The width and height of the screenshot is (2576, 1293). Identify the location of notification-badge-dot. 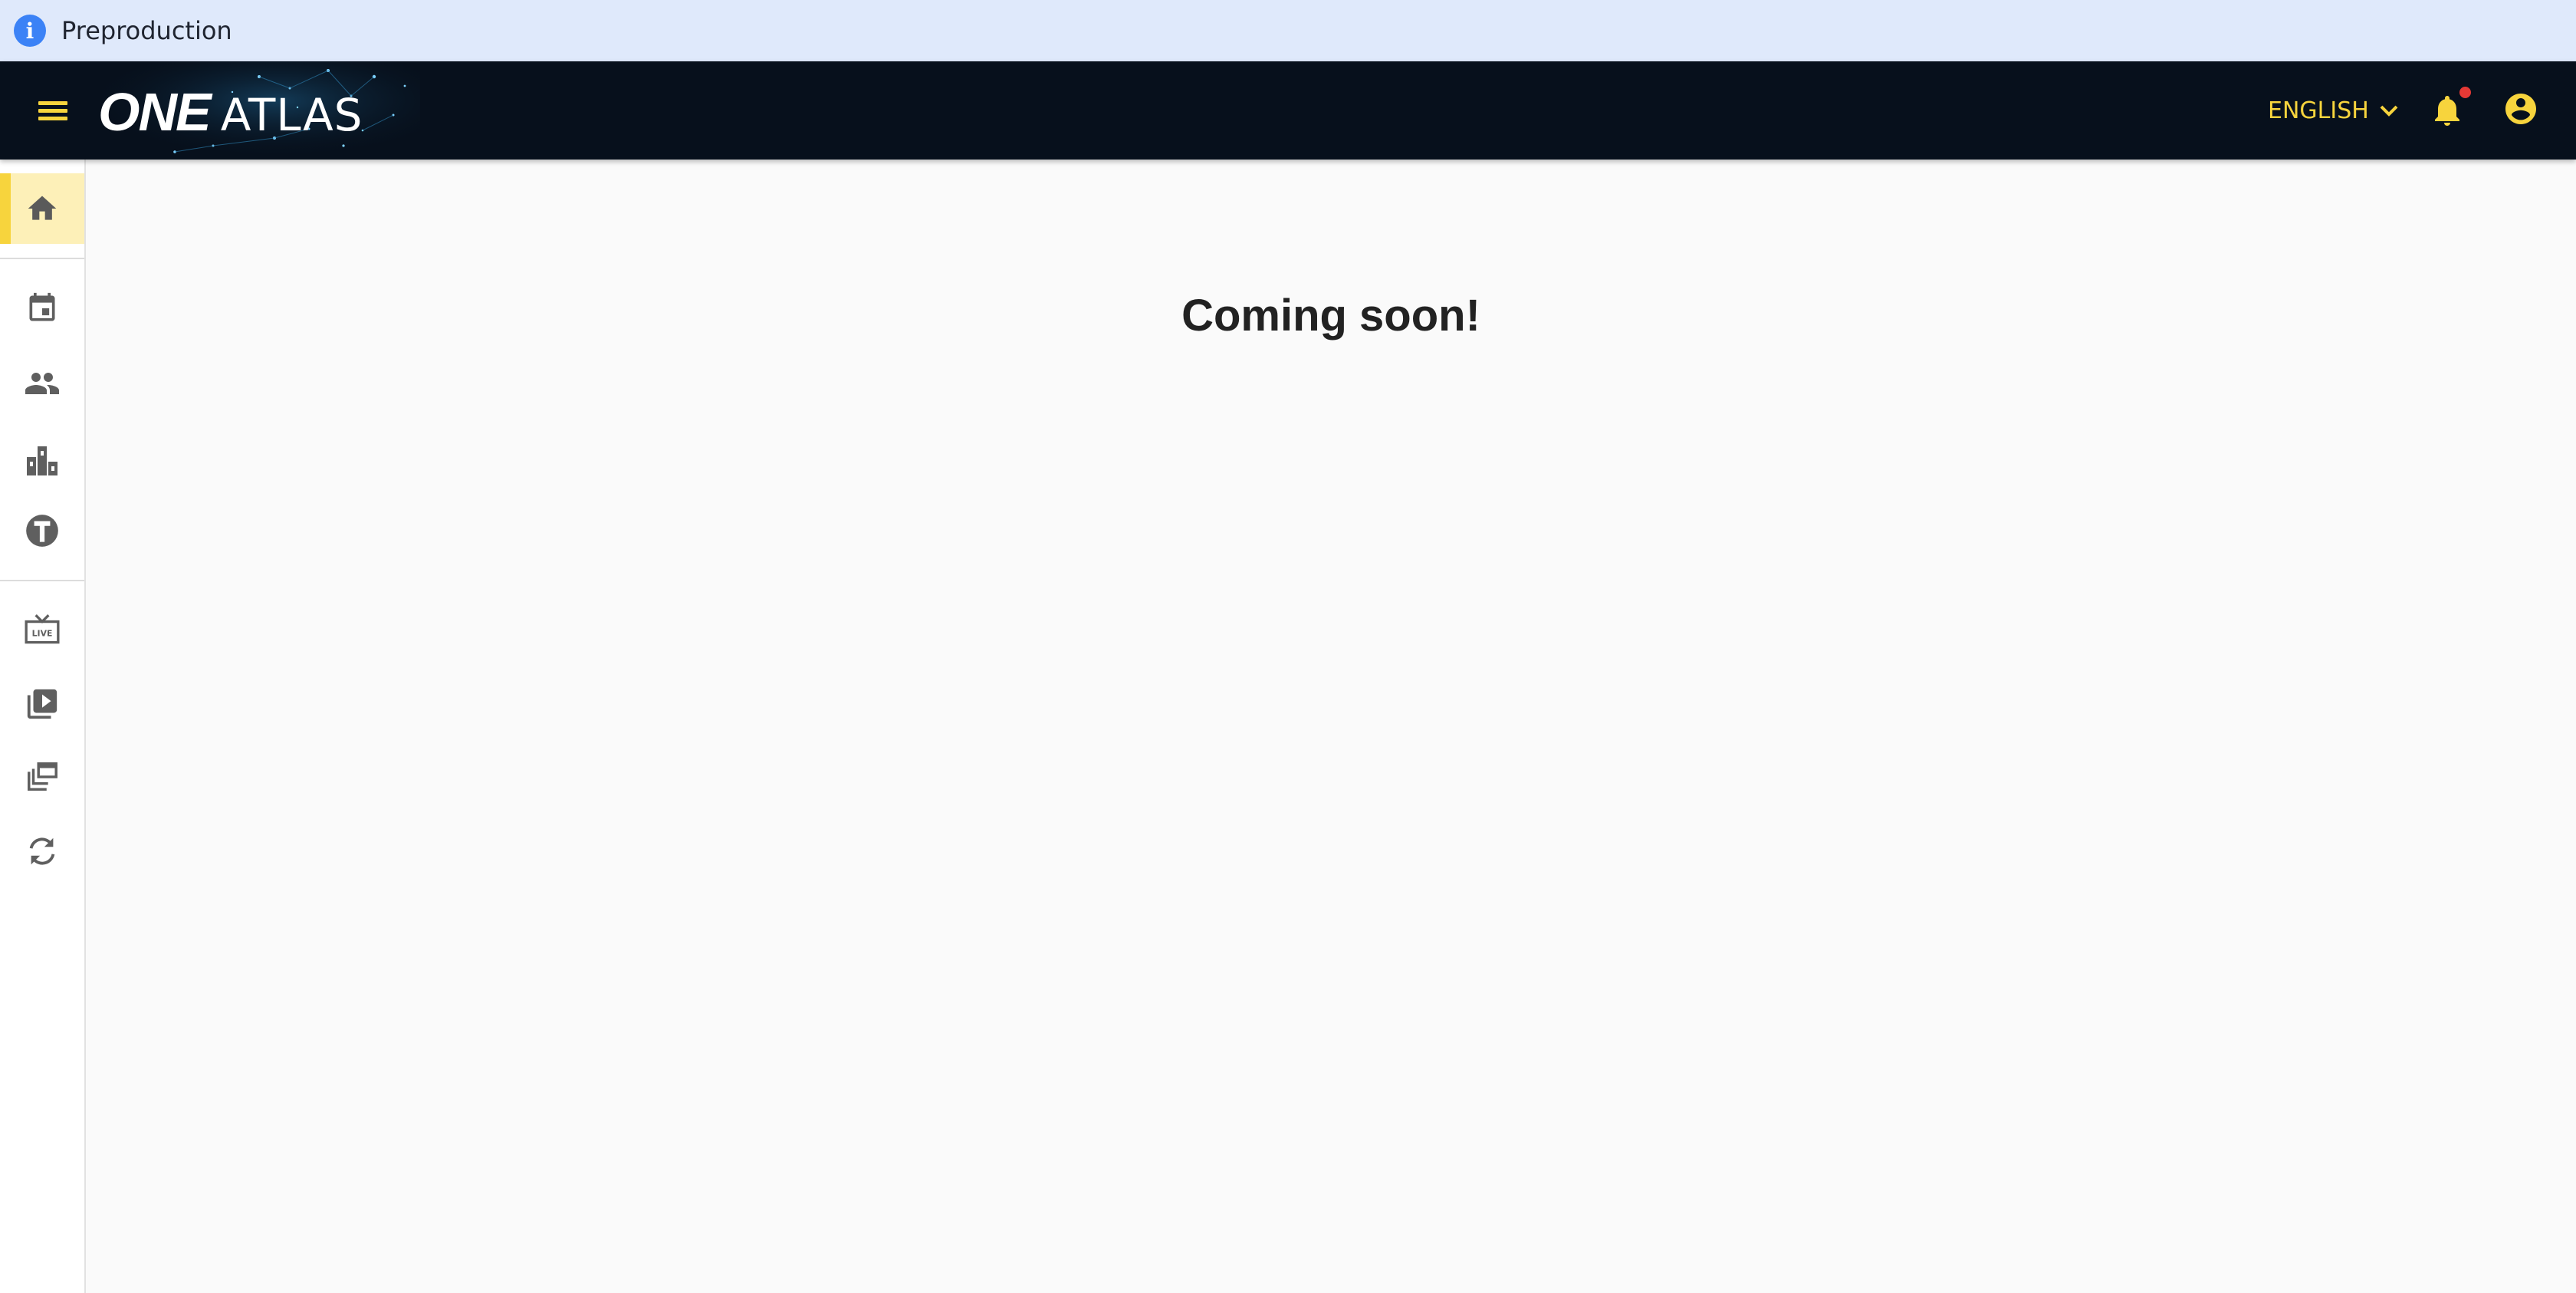
(2465, 92).